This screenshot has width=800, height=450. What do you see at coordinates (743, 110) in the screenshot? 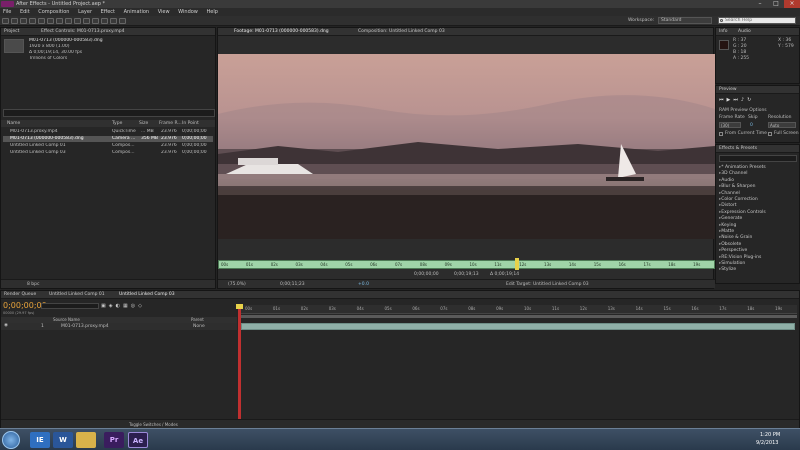
I see `ram-preview-options: RAM Preview Options` at bounding box center [743, 110].